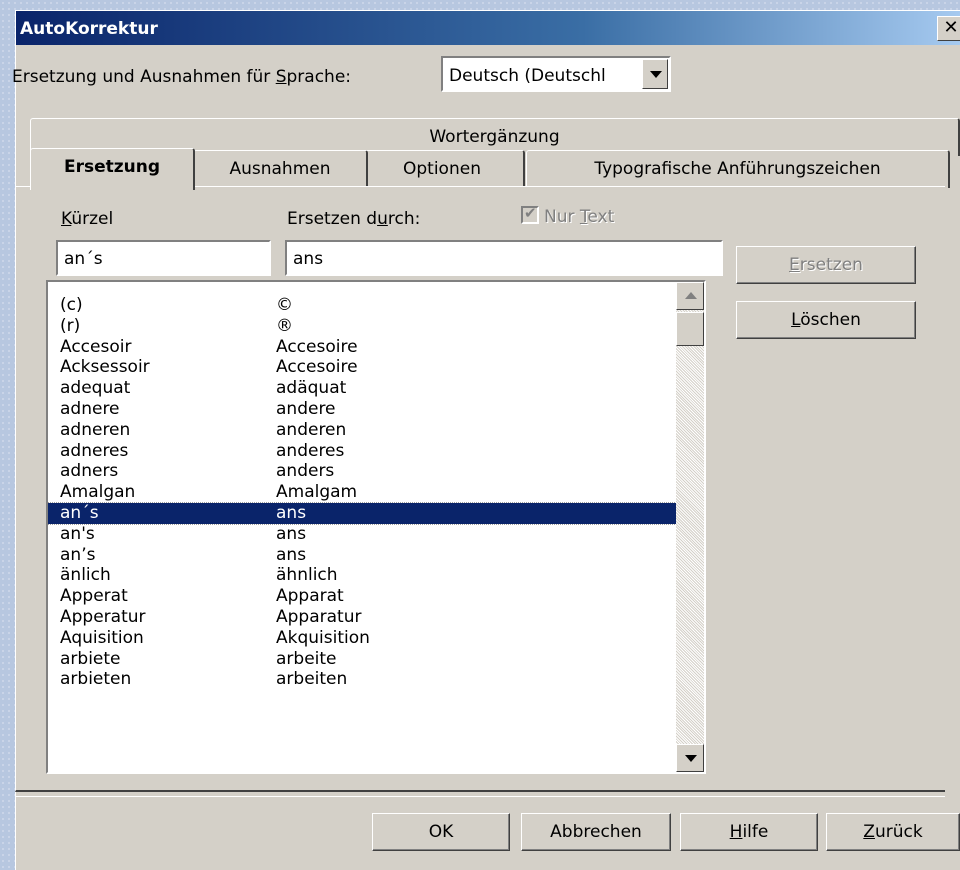 The image size is (960, 870). Describe the element at coordinates (738, 169) in the screenshot. I see `tab-typografische-anfuehrungszeichen: Typografische Anführungszeichen` at that location.